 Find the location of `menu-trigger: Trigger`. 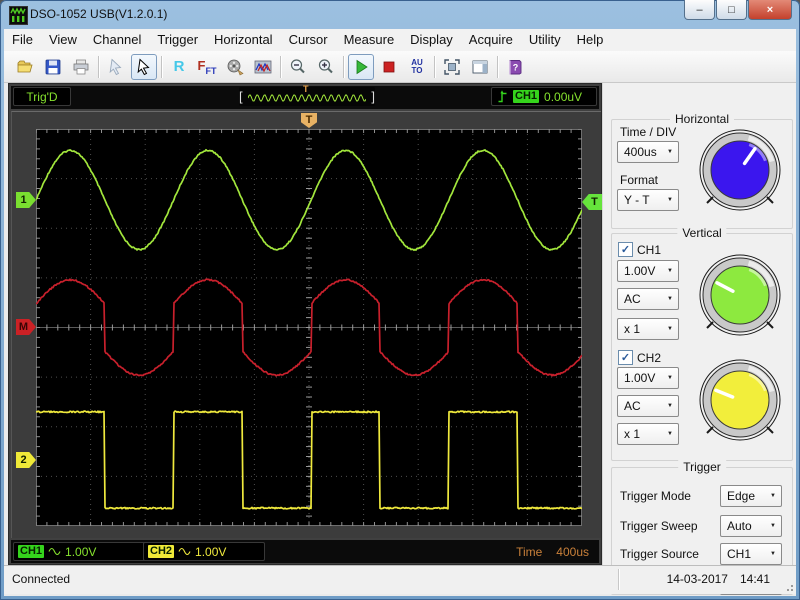

menu-trigger: Trigger is located at coordinates (177, 40).